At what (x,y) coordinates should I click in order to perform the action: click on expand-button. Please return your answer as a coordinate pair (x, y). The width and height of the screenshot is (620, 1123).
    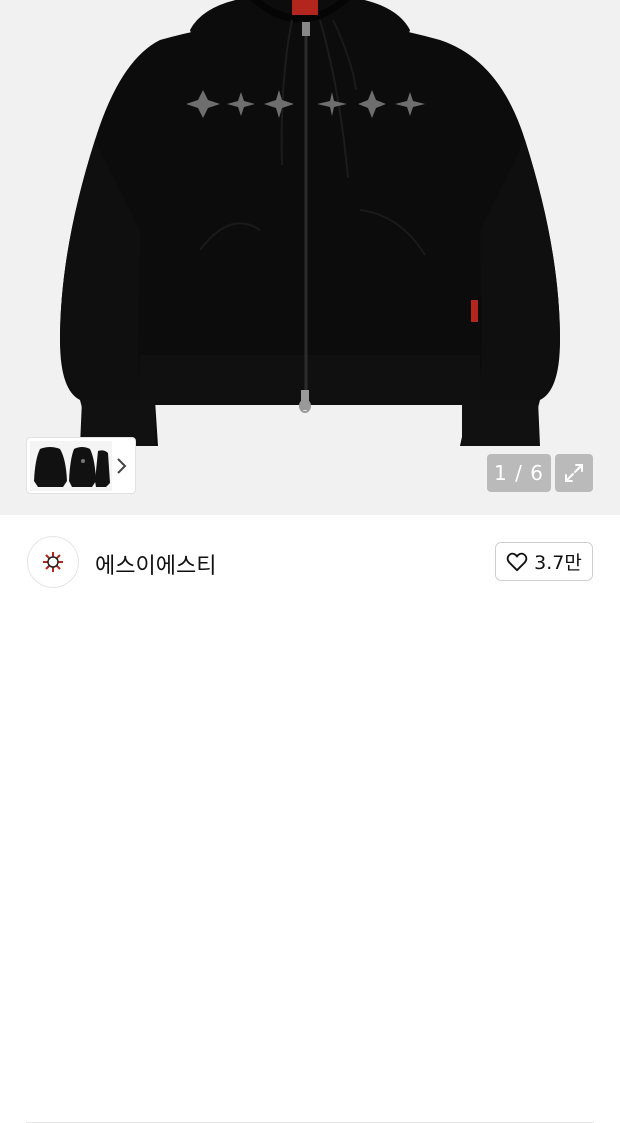
    Looking at the image, I should click on (574, 473).